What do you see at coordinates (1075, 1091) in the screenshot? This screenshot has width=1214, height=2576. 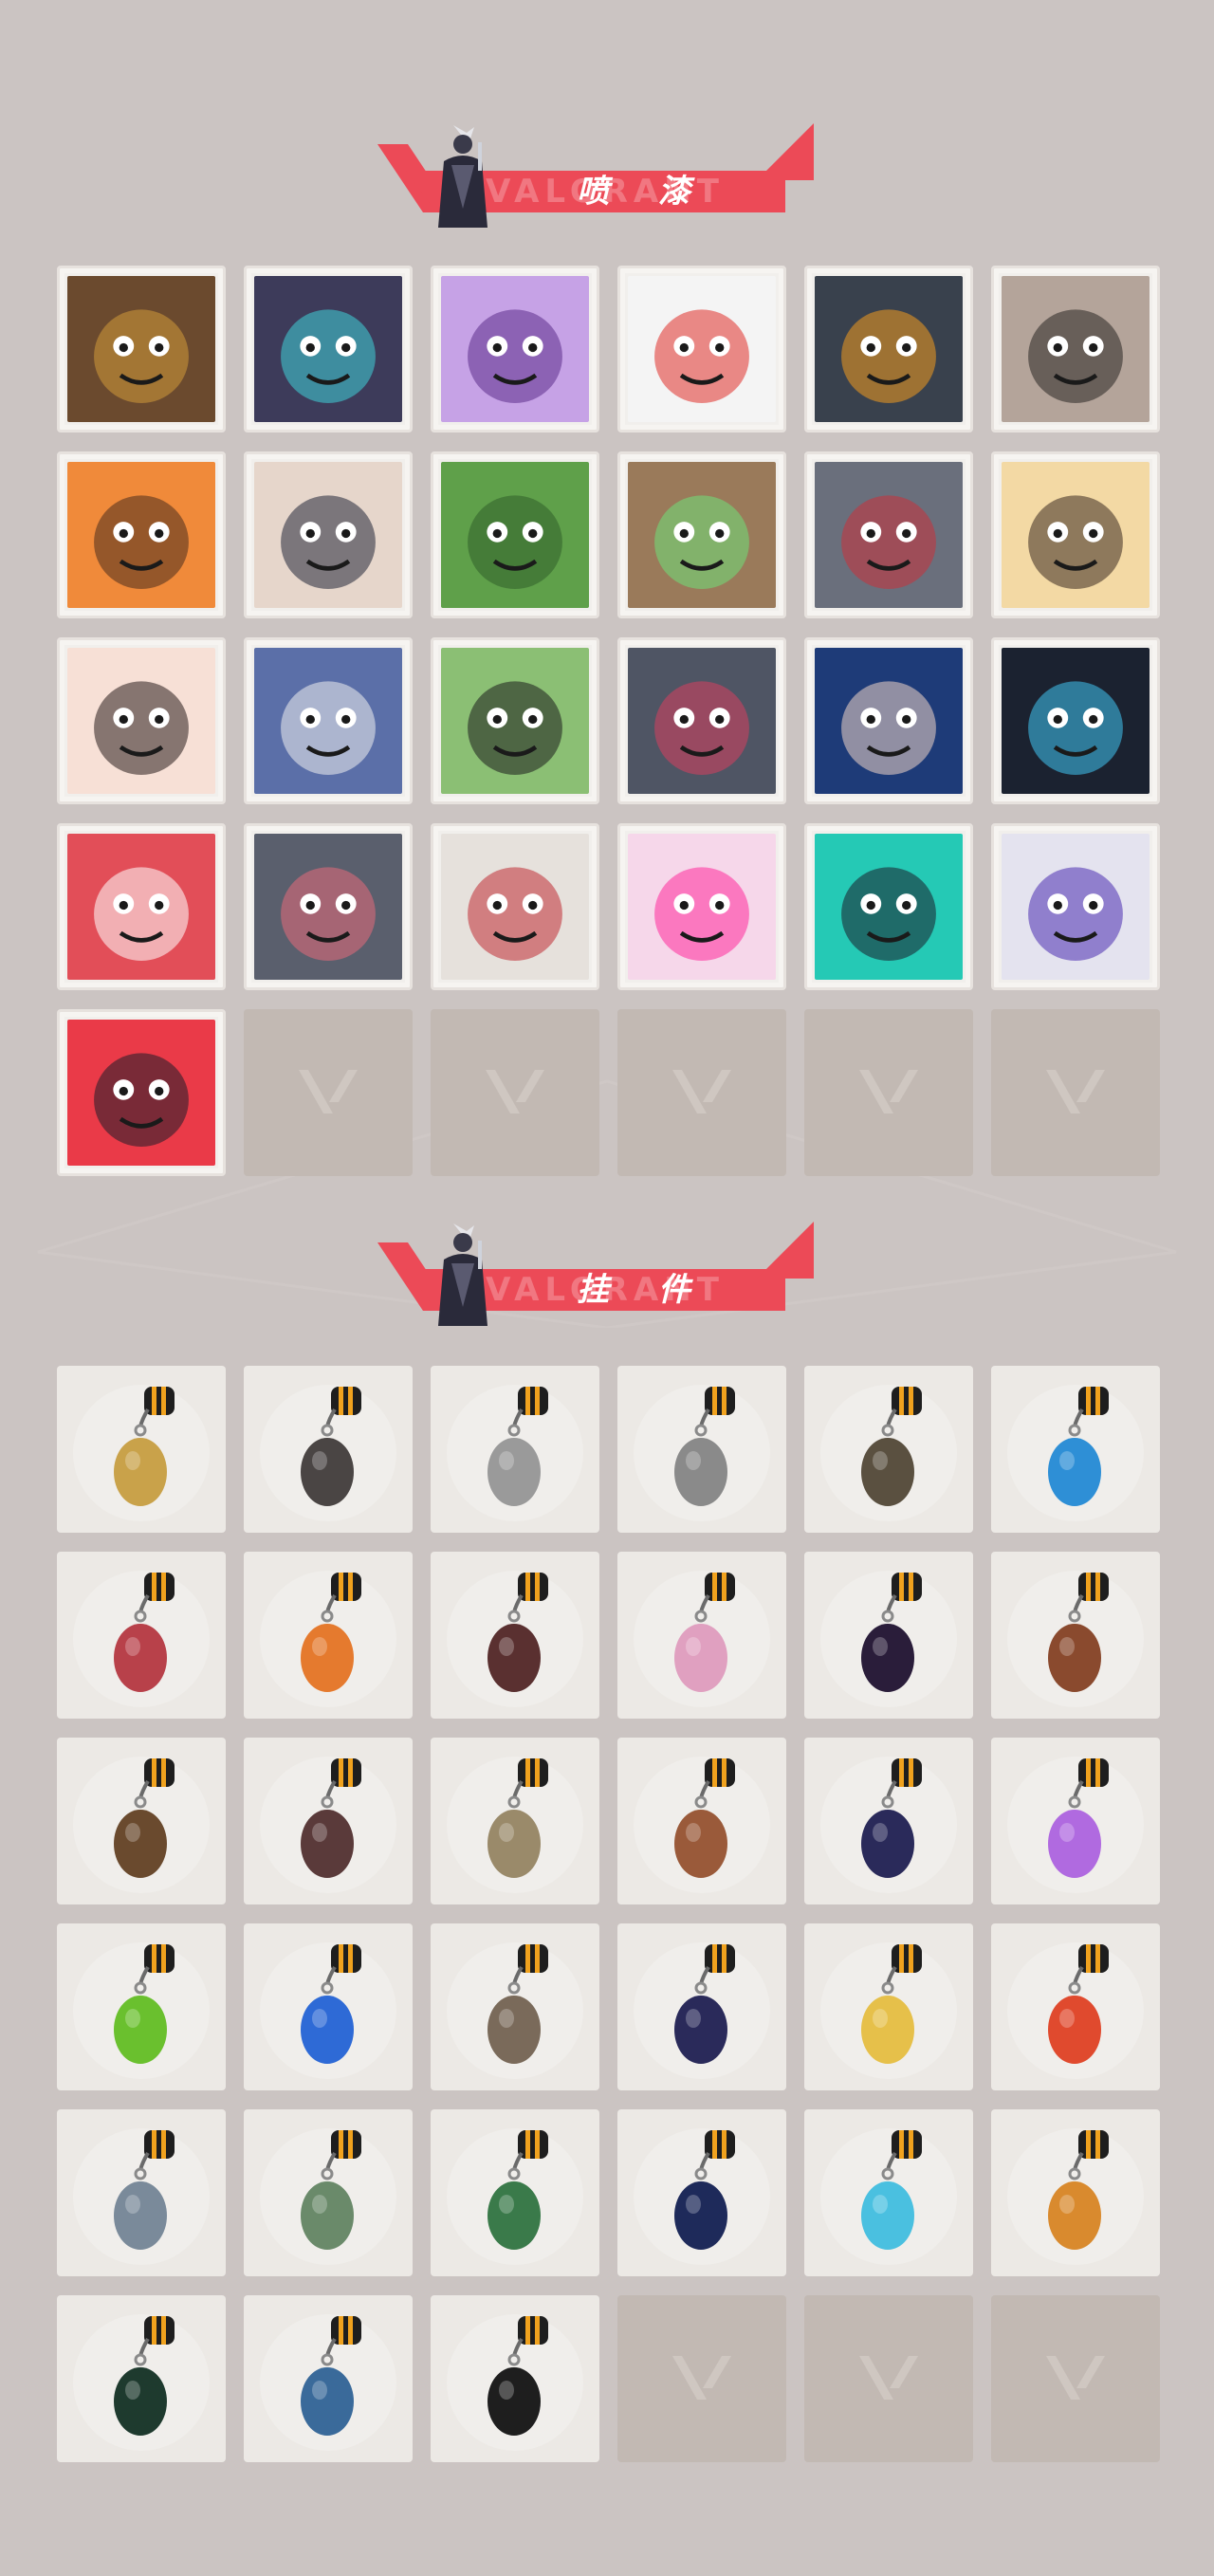 I see `valorant-logo-icon` at bounding box center [1075, 1091].